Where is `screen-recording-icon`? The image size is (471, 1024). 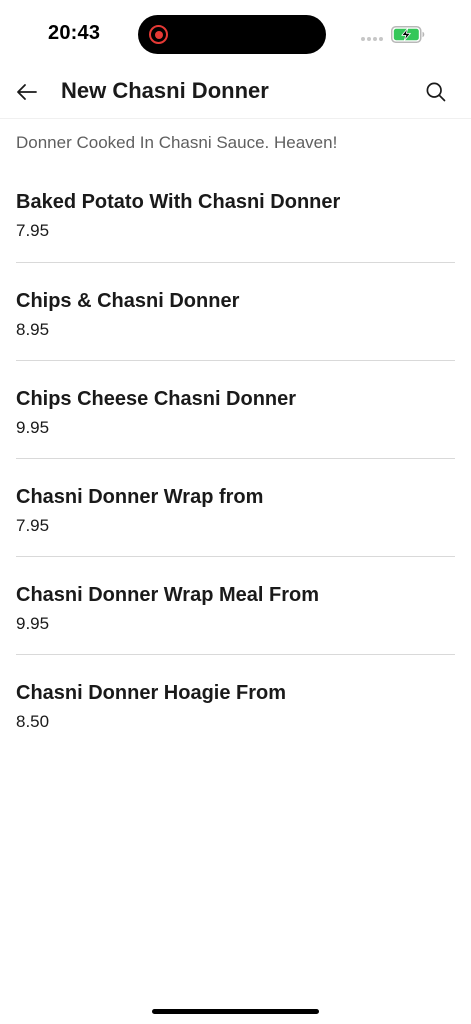 screen-recording-icon is located at coordinates (158, 34).